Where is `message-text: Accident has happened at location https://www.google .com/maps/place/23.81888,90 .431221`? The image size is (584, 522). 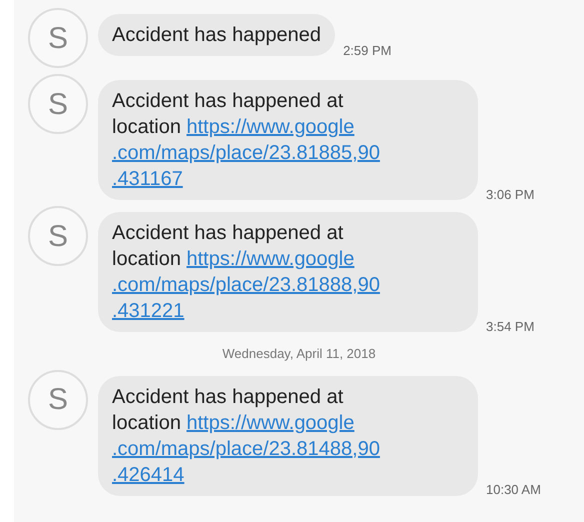 message-text: Accident has happened at location https://www.google .com/maps/place/23.81888,90 .431221 is located at coordinates (288, 272).